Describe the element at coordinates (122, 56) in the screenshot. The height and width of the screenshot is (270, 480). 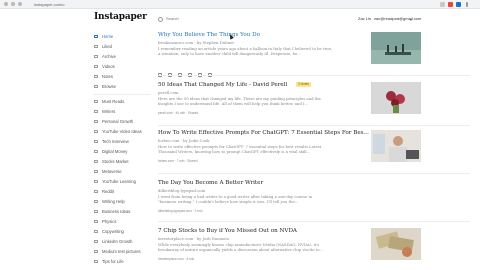
I see `sidebar-item-archive: Archive` at that location.